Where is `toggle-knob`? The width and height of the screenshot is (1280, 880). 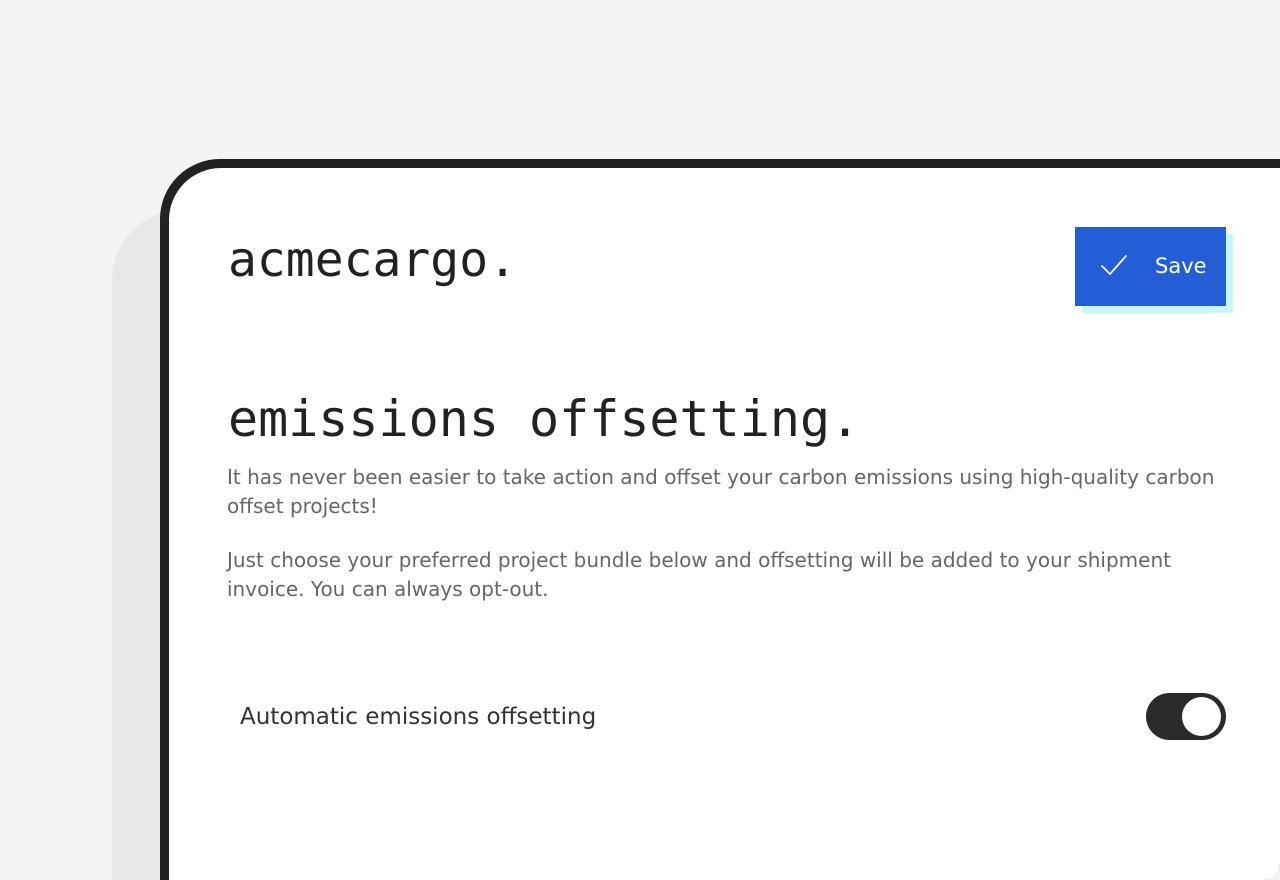
toggle-knob is located at coordinates (1201, 716).